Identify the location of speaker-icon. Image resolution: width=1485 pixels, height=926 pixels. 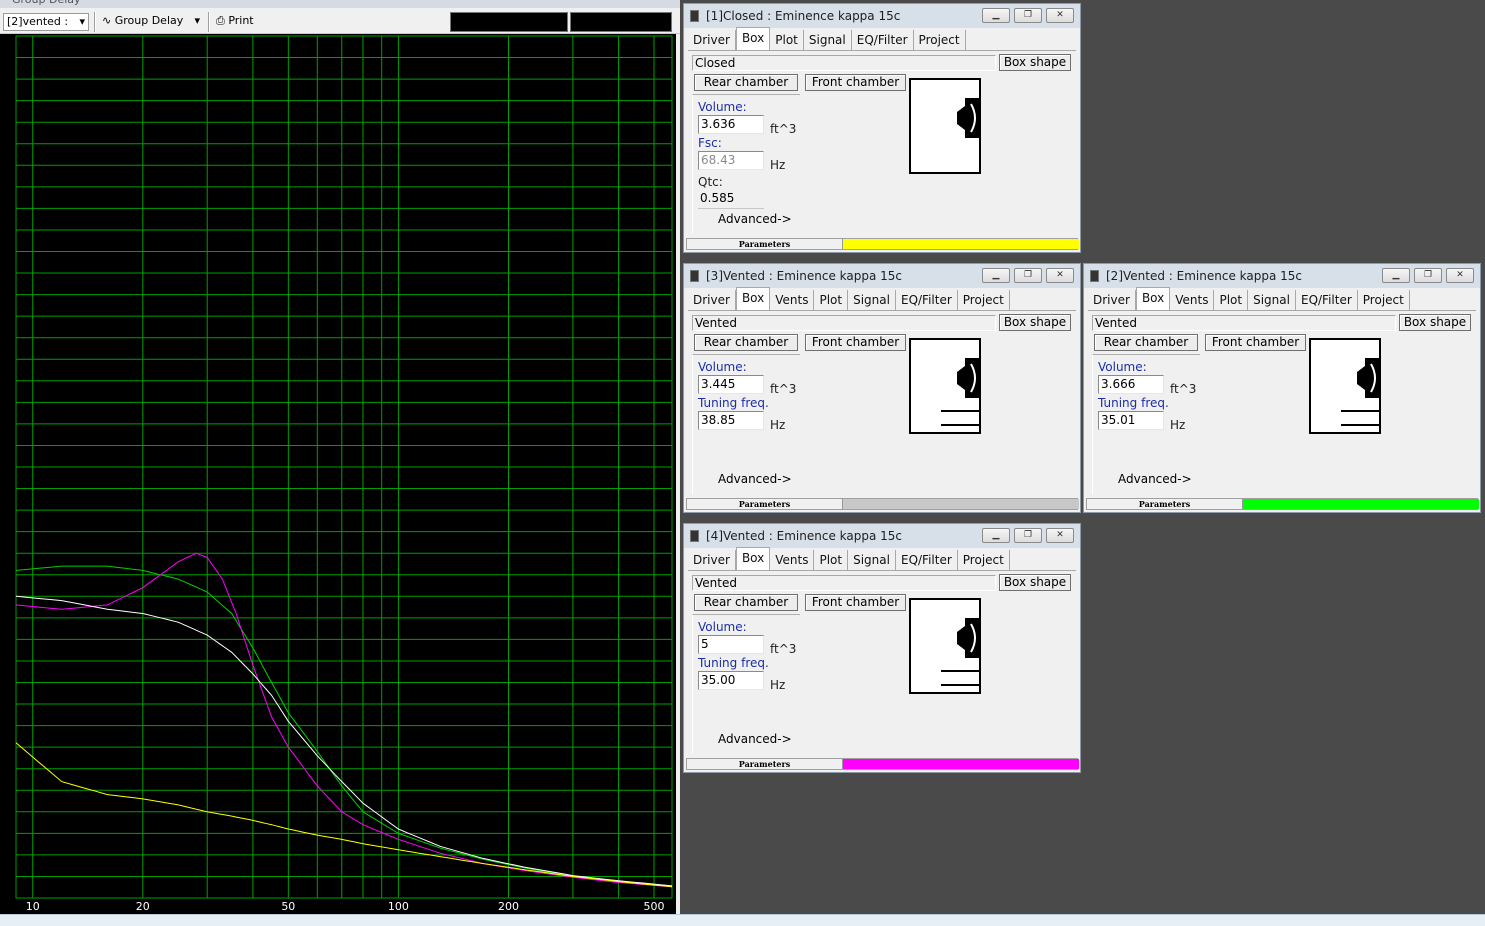
(968, 638).